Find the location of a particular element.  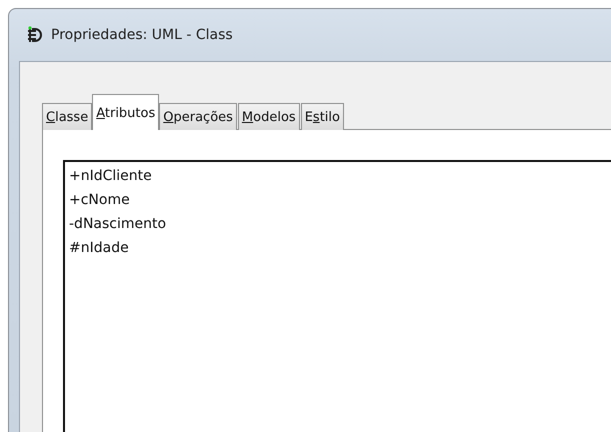

tab: Estilo is located at coordinates (322, 116).